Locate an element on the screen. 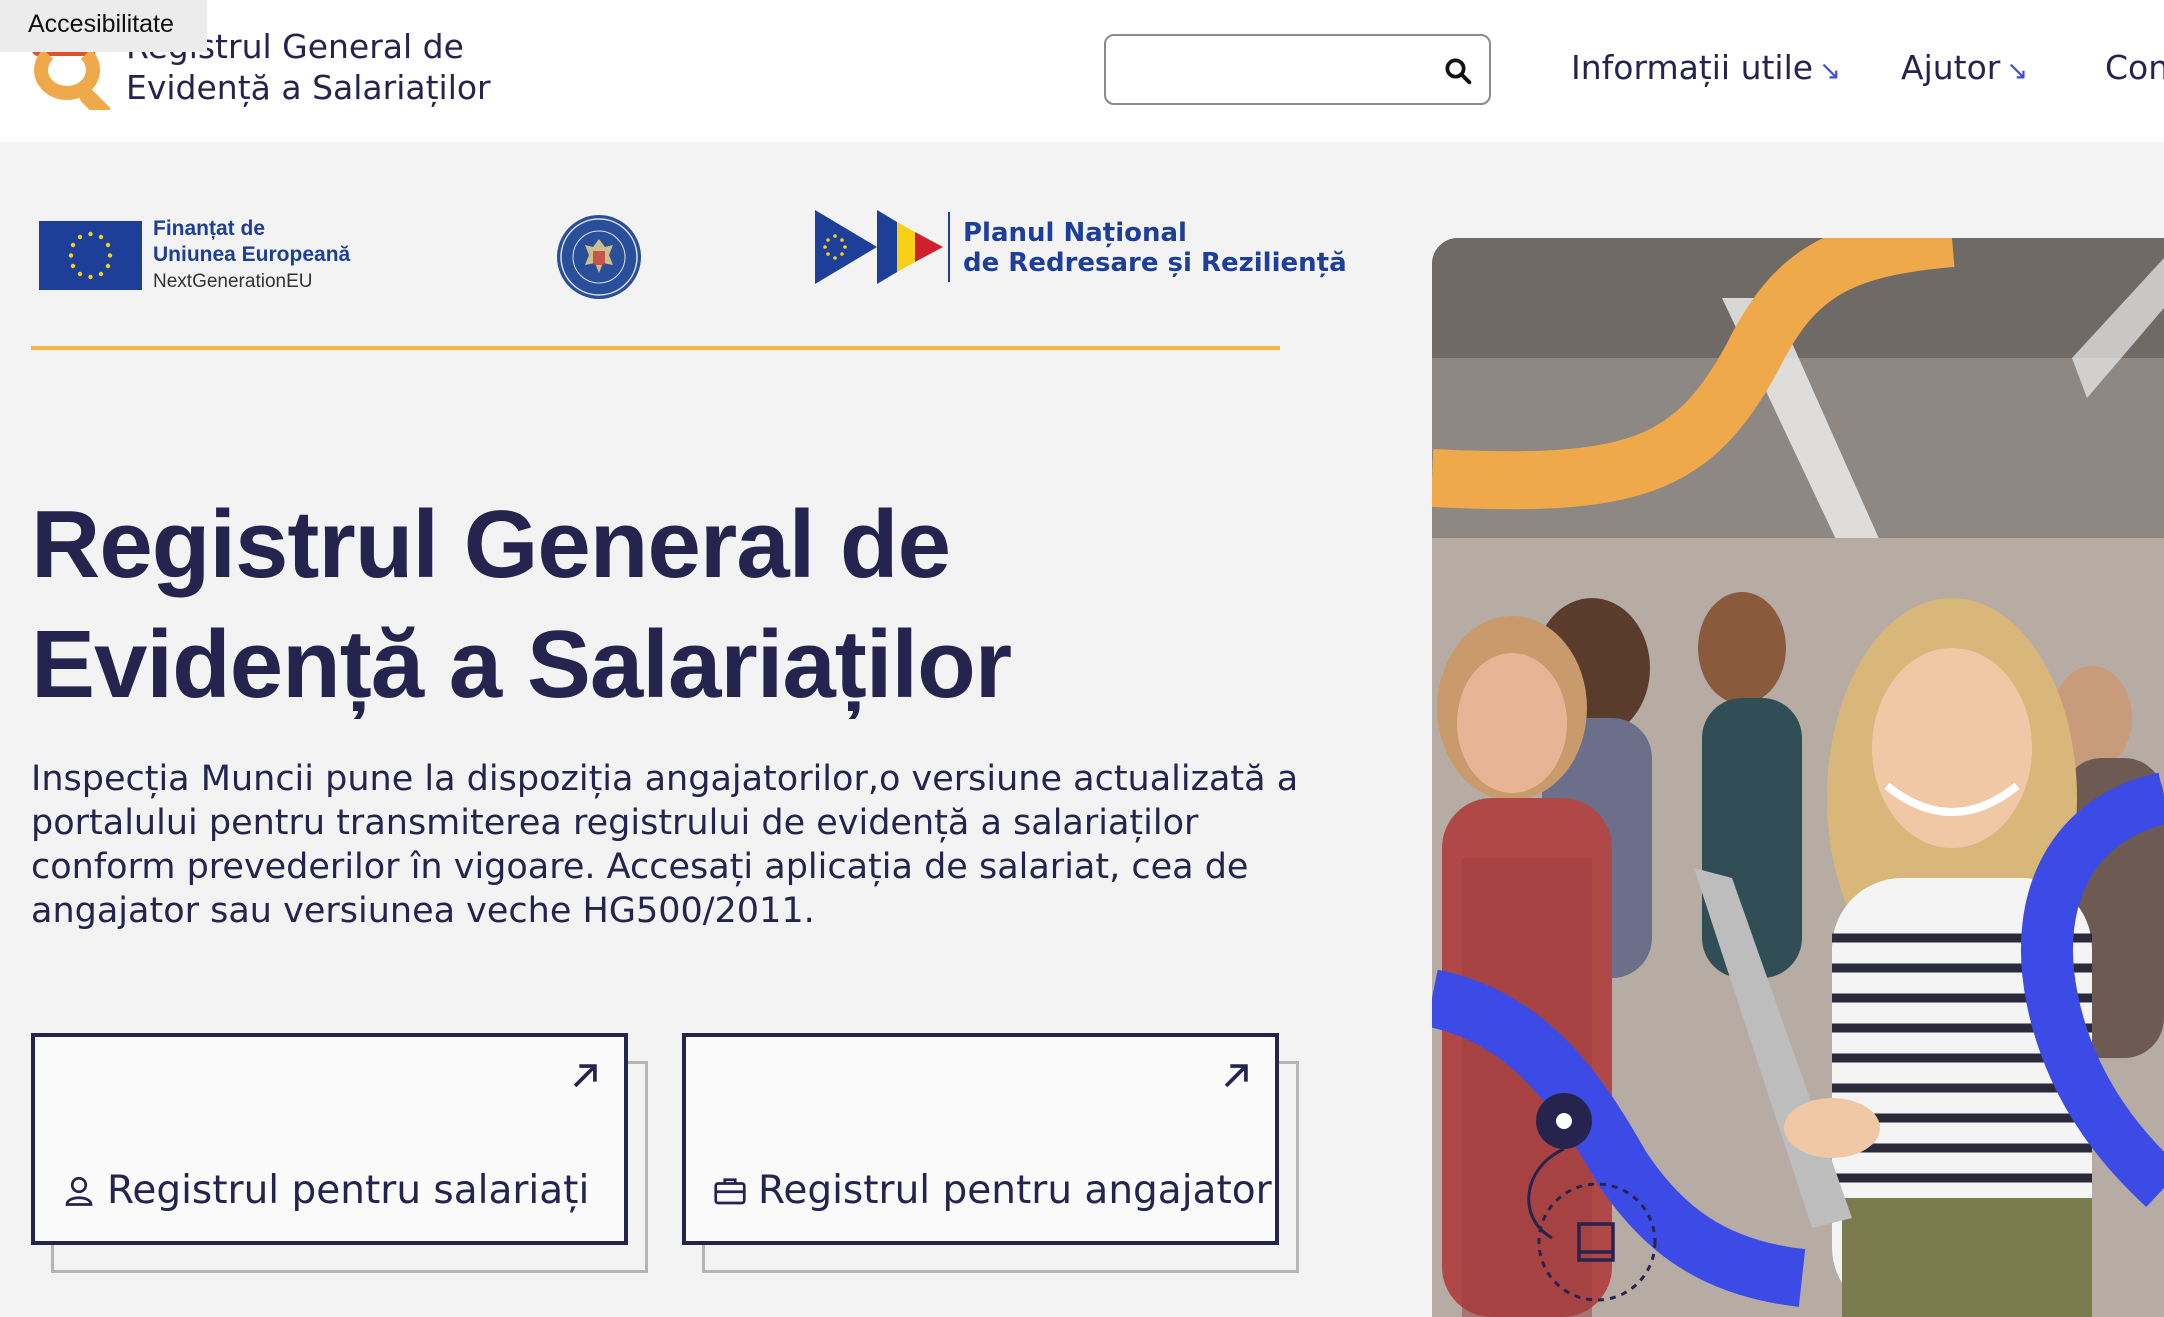  card-face: Registrul pentru angajatori is located at coordinates (982, 1139).